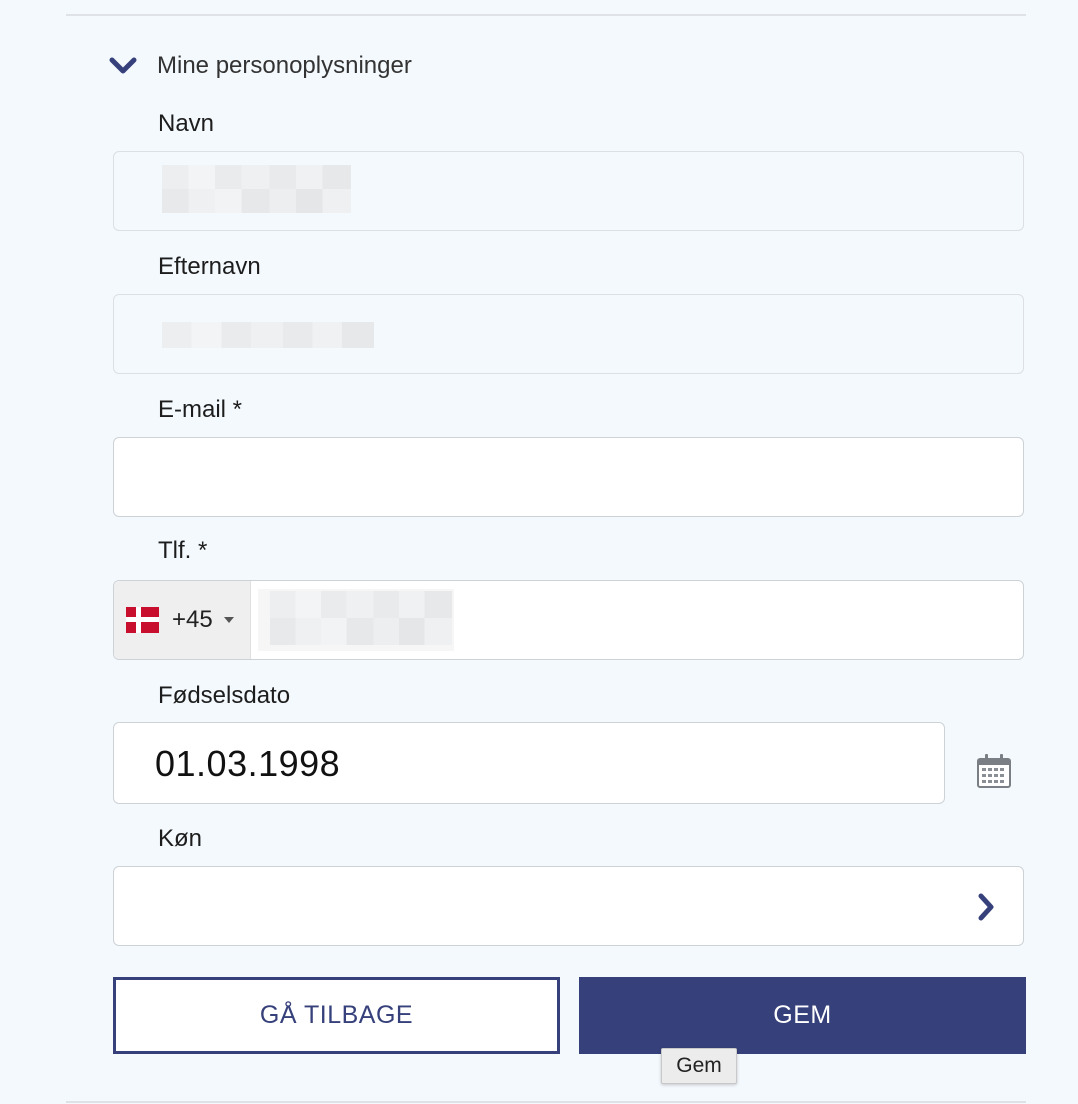 This screenshot has width=1078, height=1104. Describe the element at coordinates (209, 266) in the screenshot. I see `last-name-label: Efternavn` at that location.